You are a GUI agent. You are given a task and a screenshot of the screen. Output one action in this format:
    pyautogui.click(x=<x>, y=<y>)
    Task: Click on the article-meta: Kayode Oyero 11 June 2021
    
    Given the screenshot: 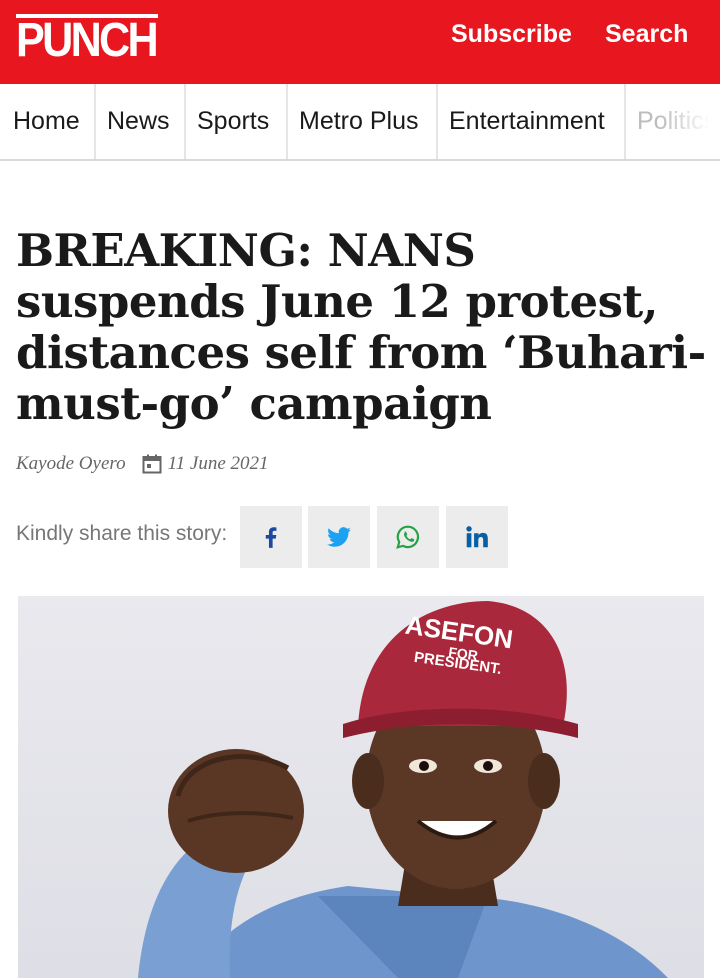 What is the action you would take?
    pyautogui.click(x=142, y=464)
    